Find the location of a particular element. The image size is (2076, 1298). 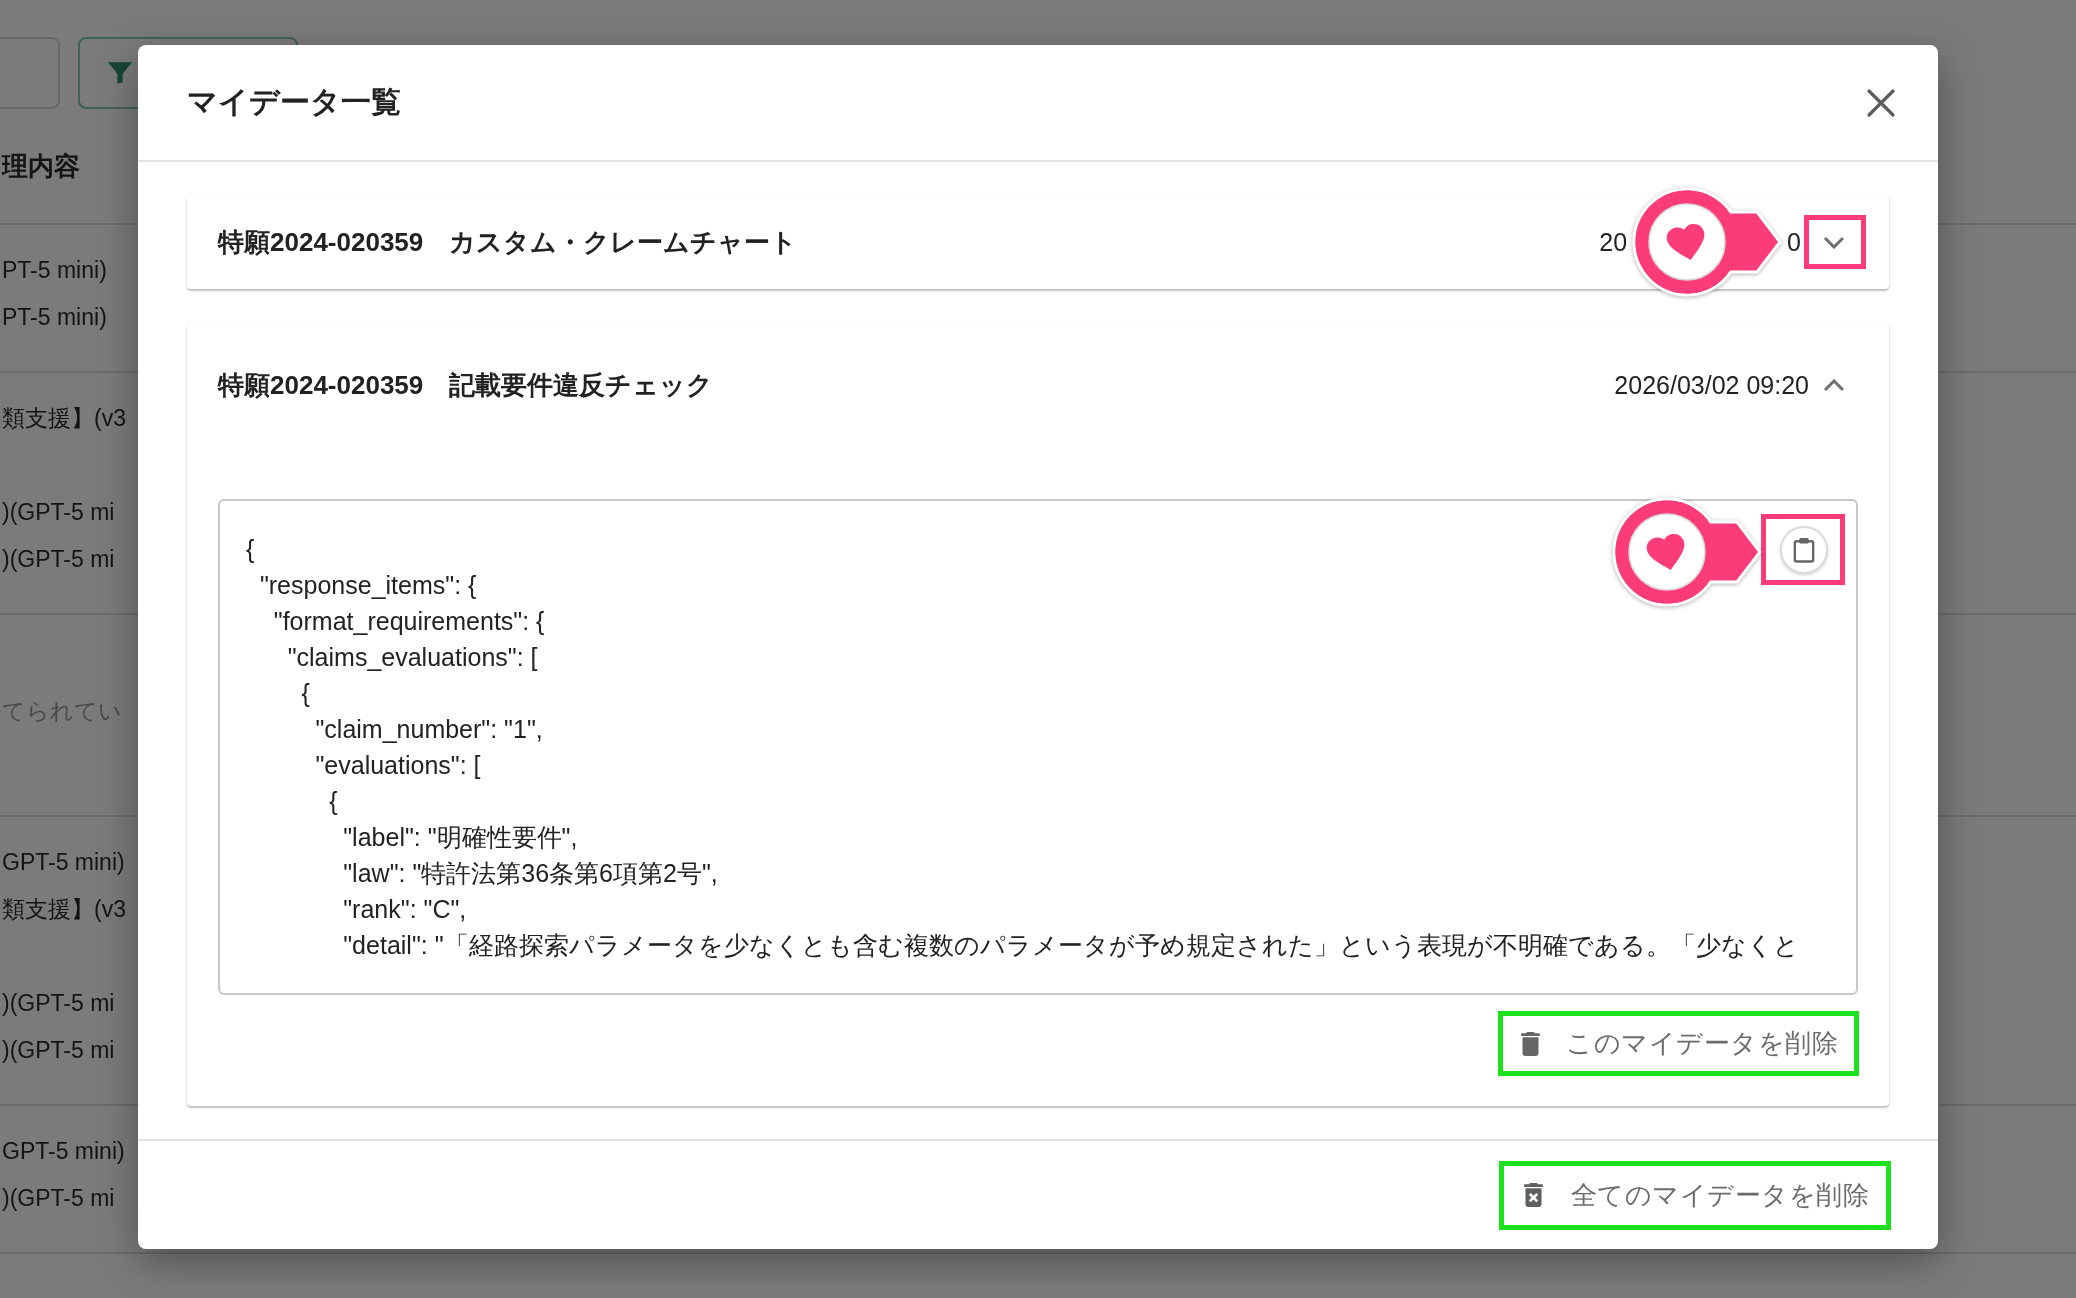

item-title: 特願2024-020359 カスタム・クレームチャート is located at coordinates (508, 242).